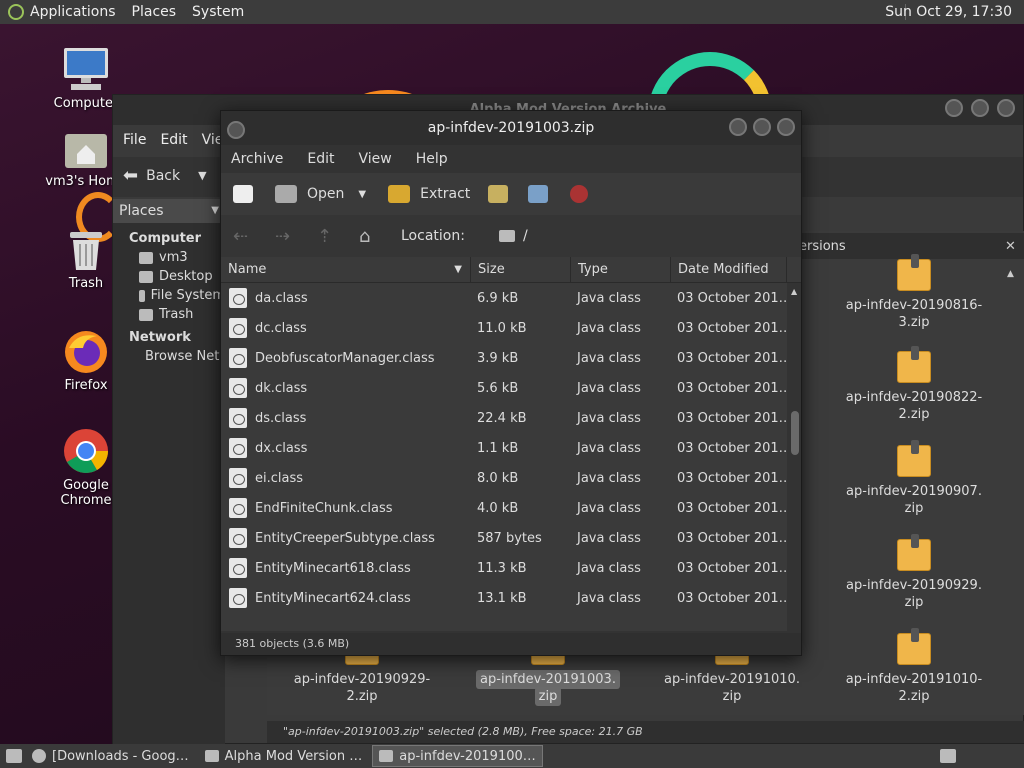  What do you see at coordinates (822, 246) in the screenshot?
I see `tab-versions: ersions` at bounding box center [822, 246].